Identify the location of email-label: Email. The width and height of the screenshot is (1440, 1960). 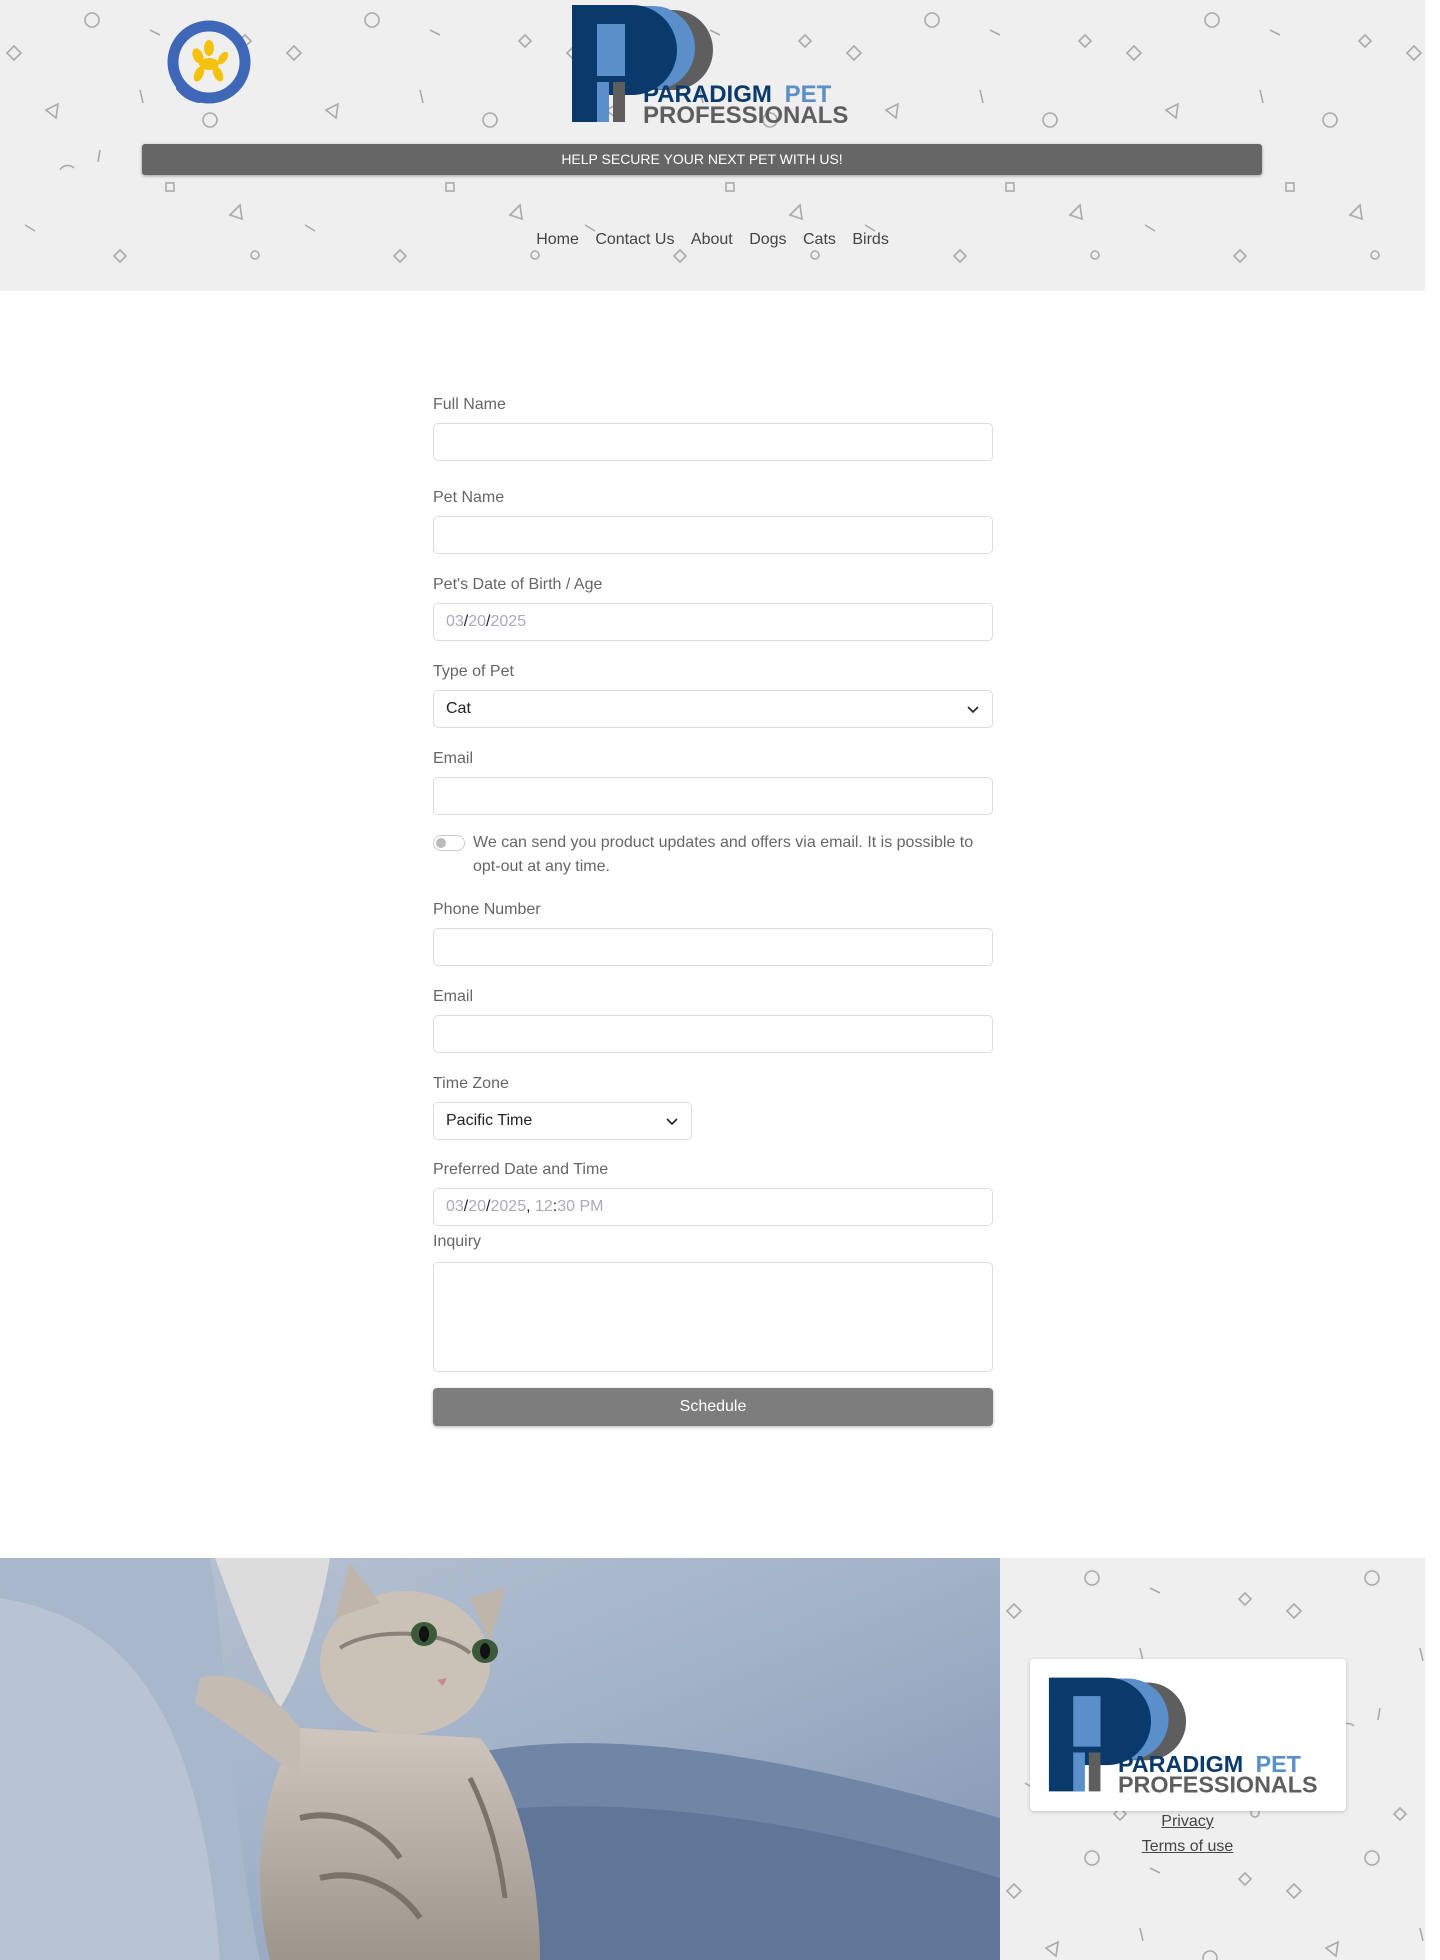
(453, 758).